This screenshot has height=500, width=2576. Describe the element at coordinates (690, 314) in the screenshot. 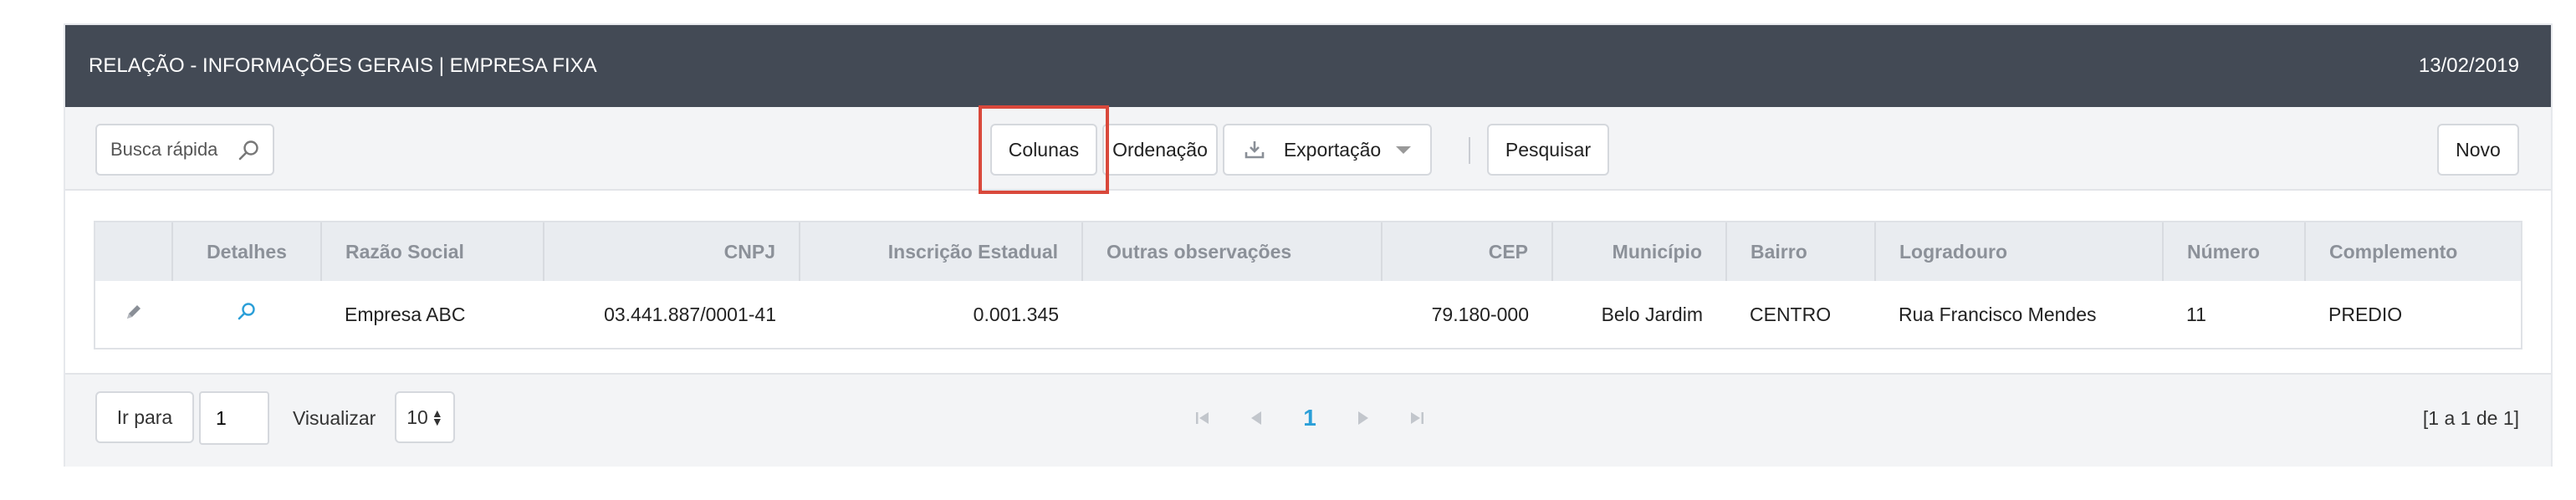

I see `cell-cnpj: 03.441.887/0001-41` at that location.